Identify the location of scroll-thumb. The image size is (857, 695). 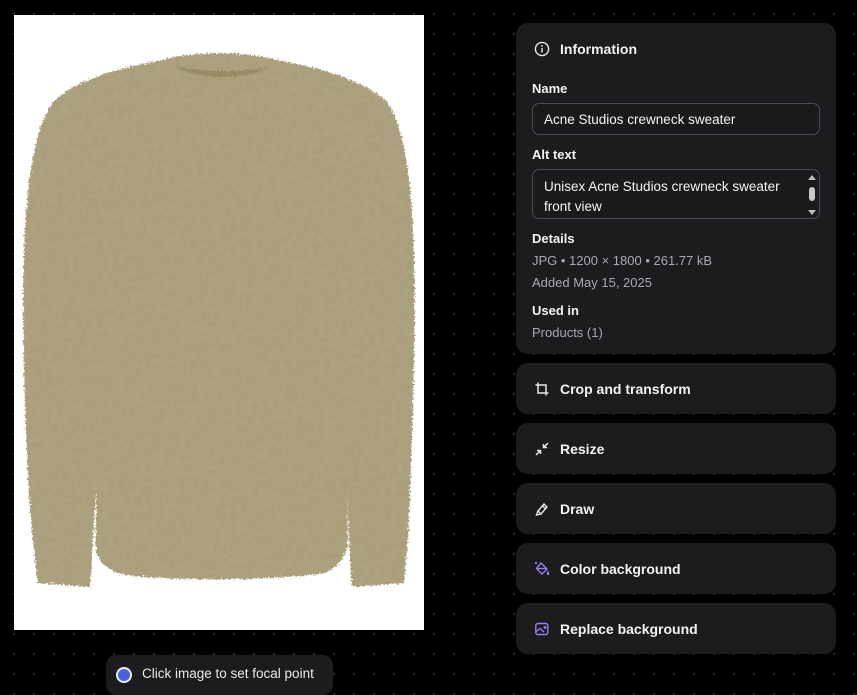
(812, 194).